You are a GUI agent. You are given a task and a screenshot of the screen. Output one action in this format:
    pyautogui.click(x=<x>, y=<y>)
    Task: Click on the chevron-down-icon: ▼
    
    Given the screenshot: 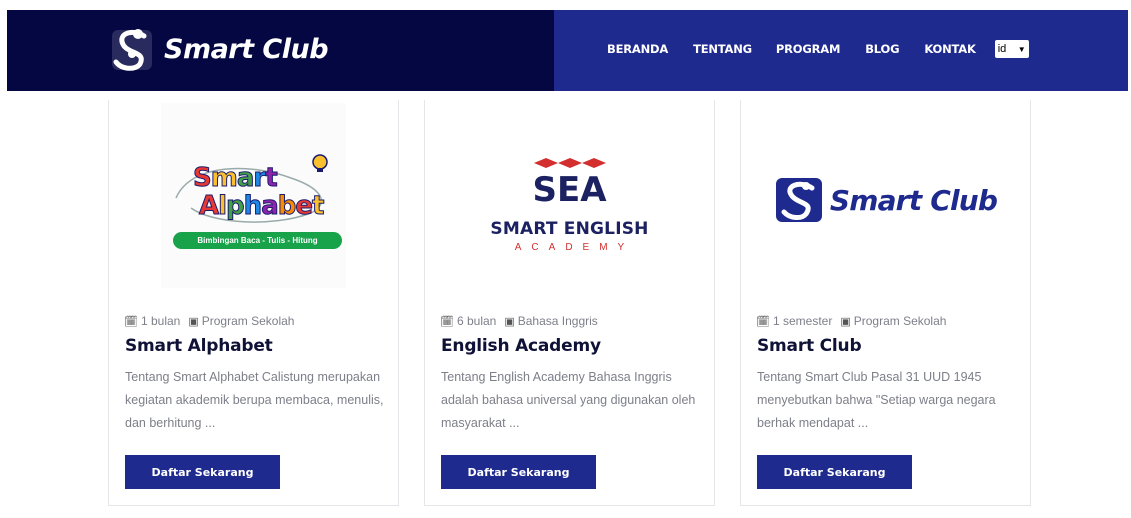 What is the action you would take?
    pyautogui.click(x=1021, y=49)
    